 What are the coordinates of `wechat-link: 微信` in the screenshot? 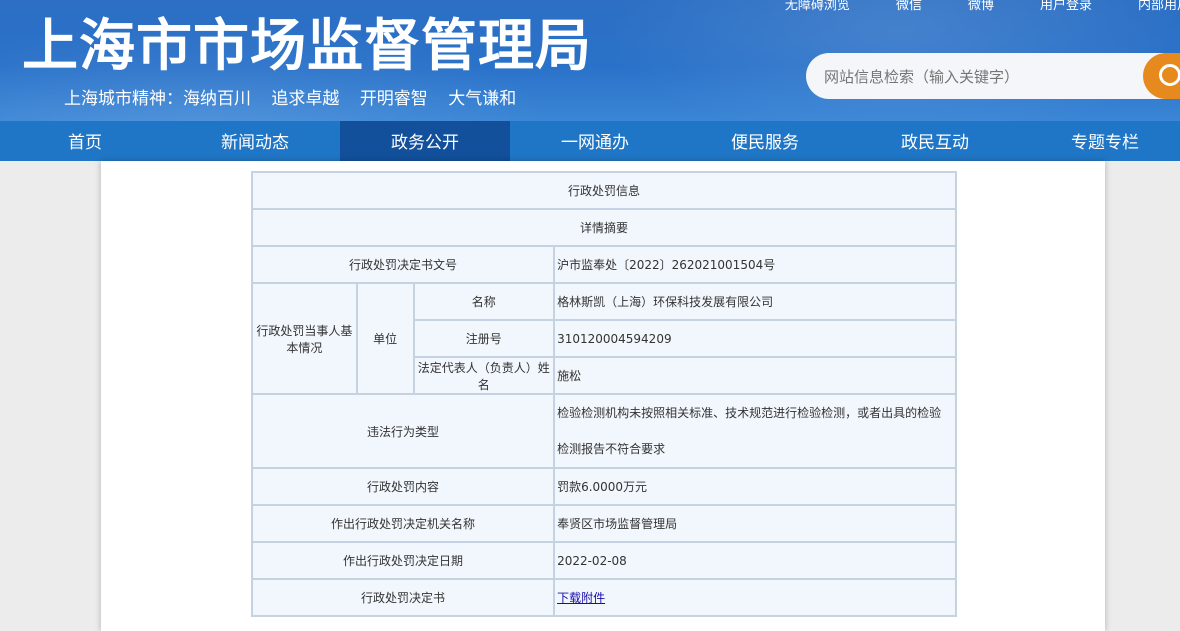 It's located at (909, 6).